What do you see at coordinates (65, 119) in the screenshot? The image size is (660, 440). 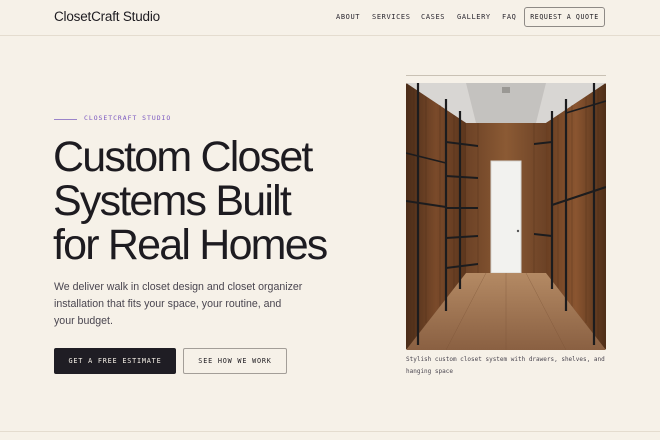 I see `eyebrow-divider` at bounding box center [65, 119].